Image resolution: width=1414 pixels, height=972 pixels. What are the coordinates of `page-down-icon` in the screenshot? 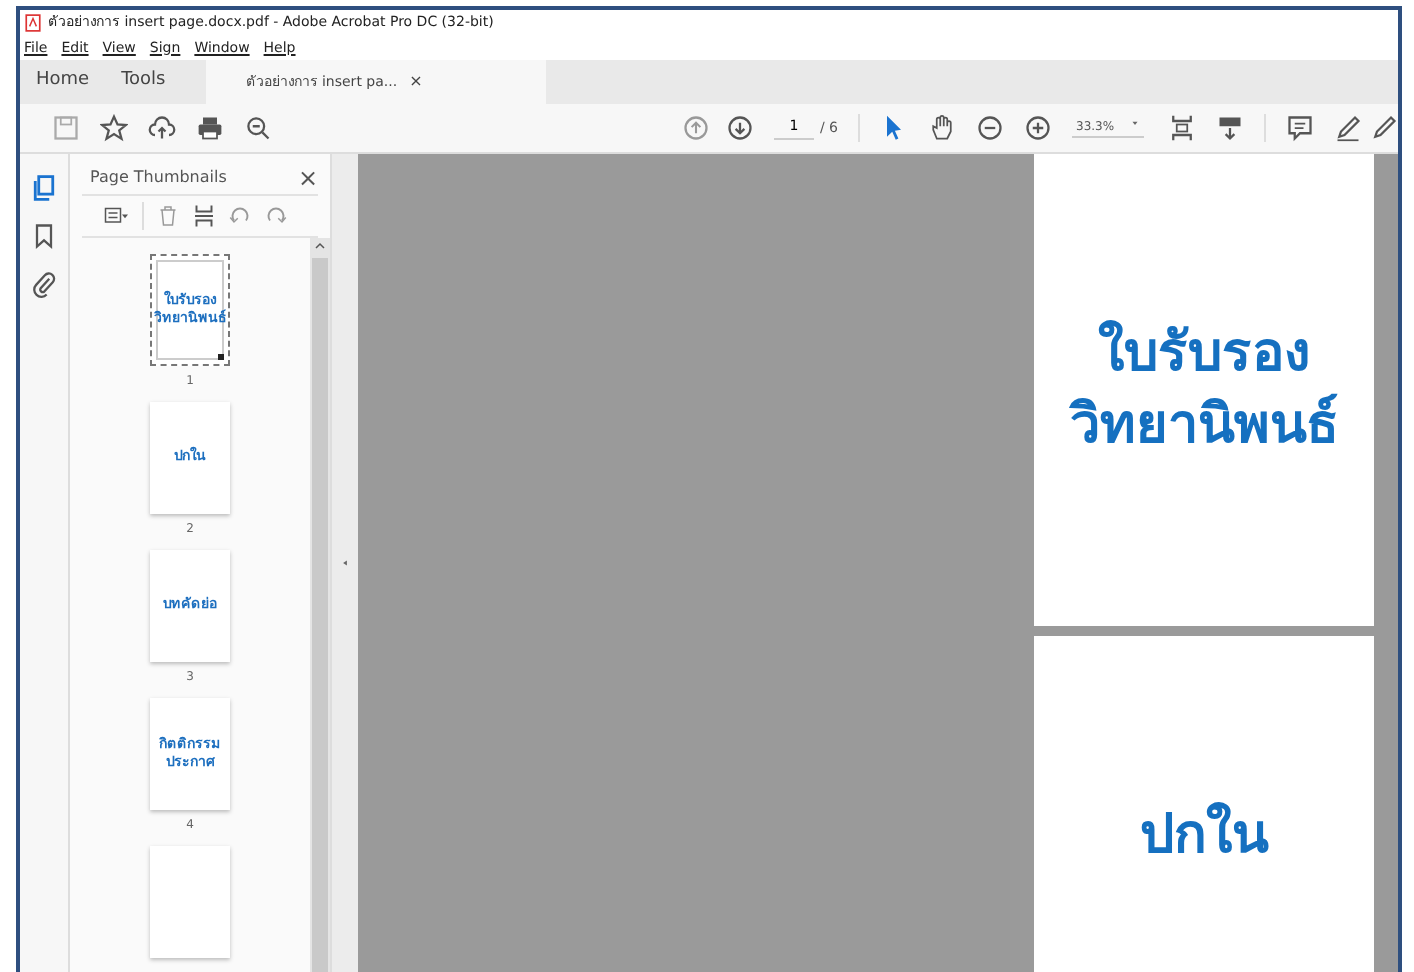 It's located at (739, 128).